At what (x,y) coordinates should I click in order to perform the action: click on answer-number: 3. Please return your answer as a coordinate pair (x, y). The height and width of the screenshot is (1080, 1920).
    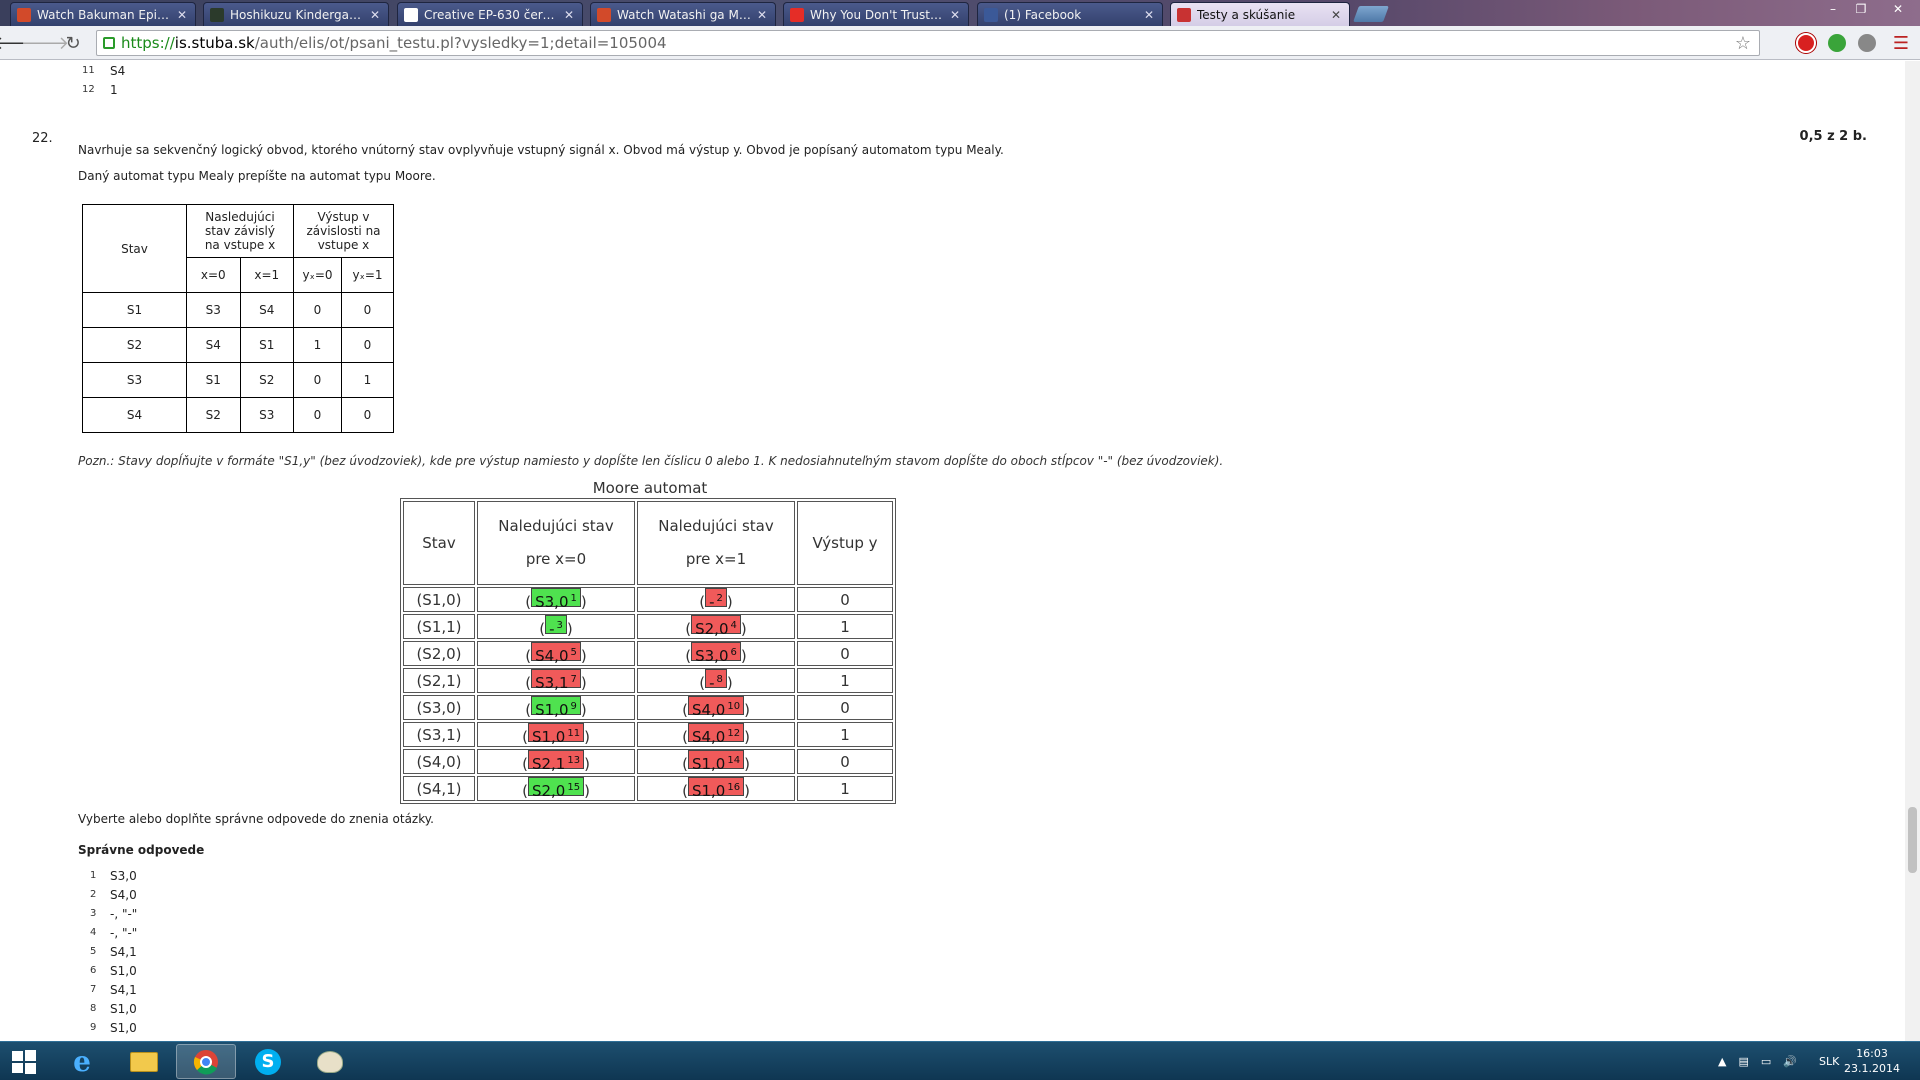
    Looking at the image, I should click on (93, 913).